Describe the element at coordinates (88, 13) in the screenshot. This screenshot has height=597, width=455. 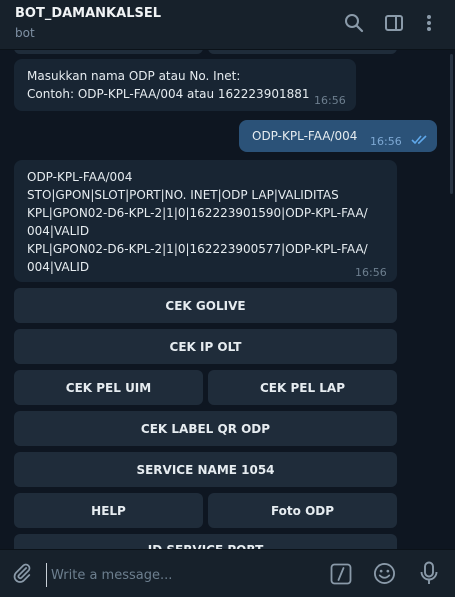
I see `chat-title: BOT_DAMANKALSEL` at that location.